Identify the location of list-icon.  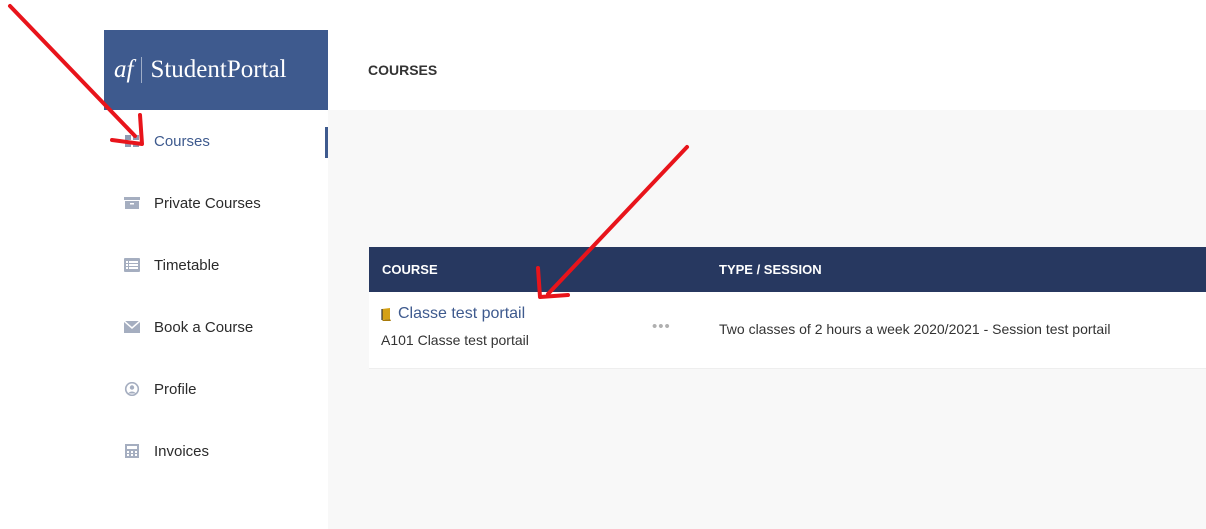
(132, 265).